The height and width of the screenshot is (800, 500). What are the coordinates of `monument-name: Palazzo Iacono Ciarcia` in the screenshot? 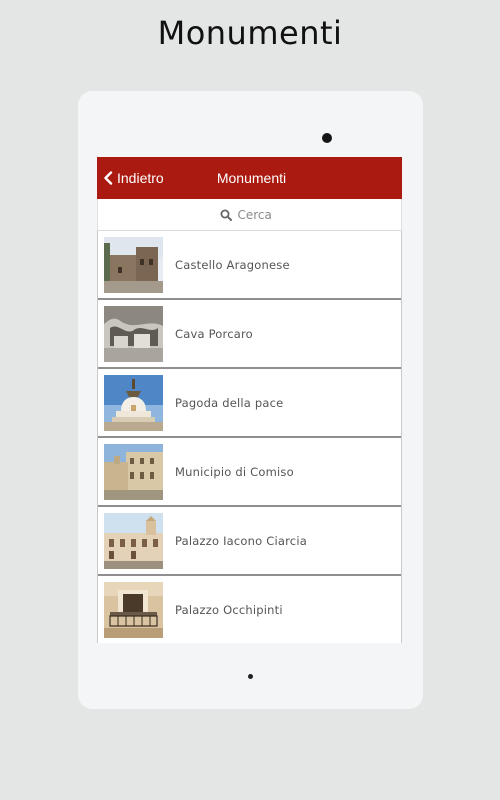 It's located at (241, 540).